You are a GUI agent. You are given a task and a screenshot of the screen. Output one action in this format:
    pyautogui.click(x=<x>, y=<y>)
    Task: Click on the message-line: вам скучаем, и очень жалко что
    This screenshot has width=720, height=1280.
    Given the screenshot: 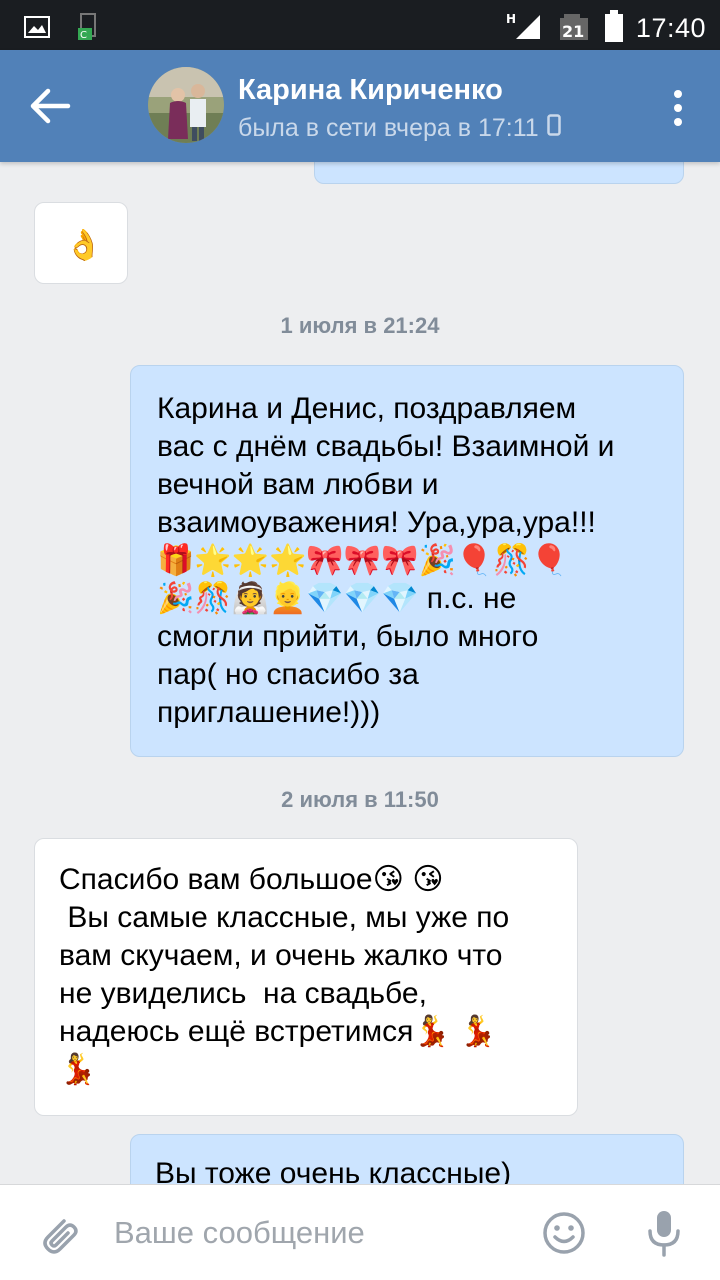 What is the action you would take?
    pyautogui.click(x=281, y=955)
    